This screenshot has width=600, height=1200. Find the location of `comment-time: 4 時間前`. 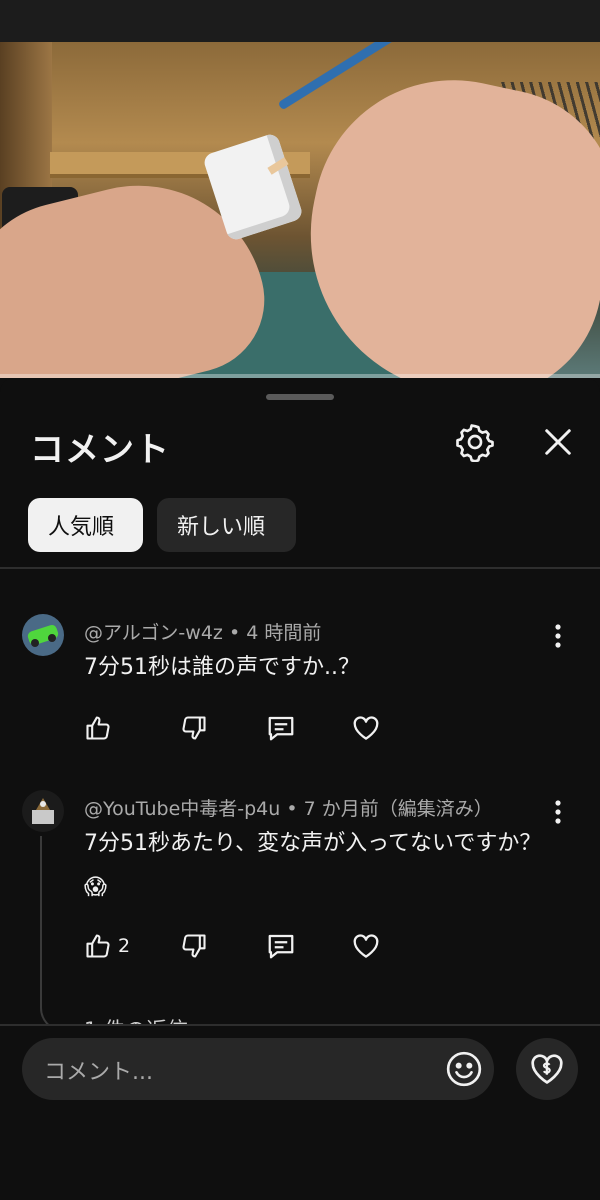

comment-time: 4 時間前 is located at coordinates (284, 633).